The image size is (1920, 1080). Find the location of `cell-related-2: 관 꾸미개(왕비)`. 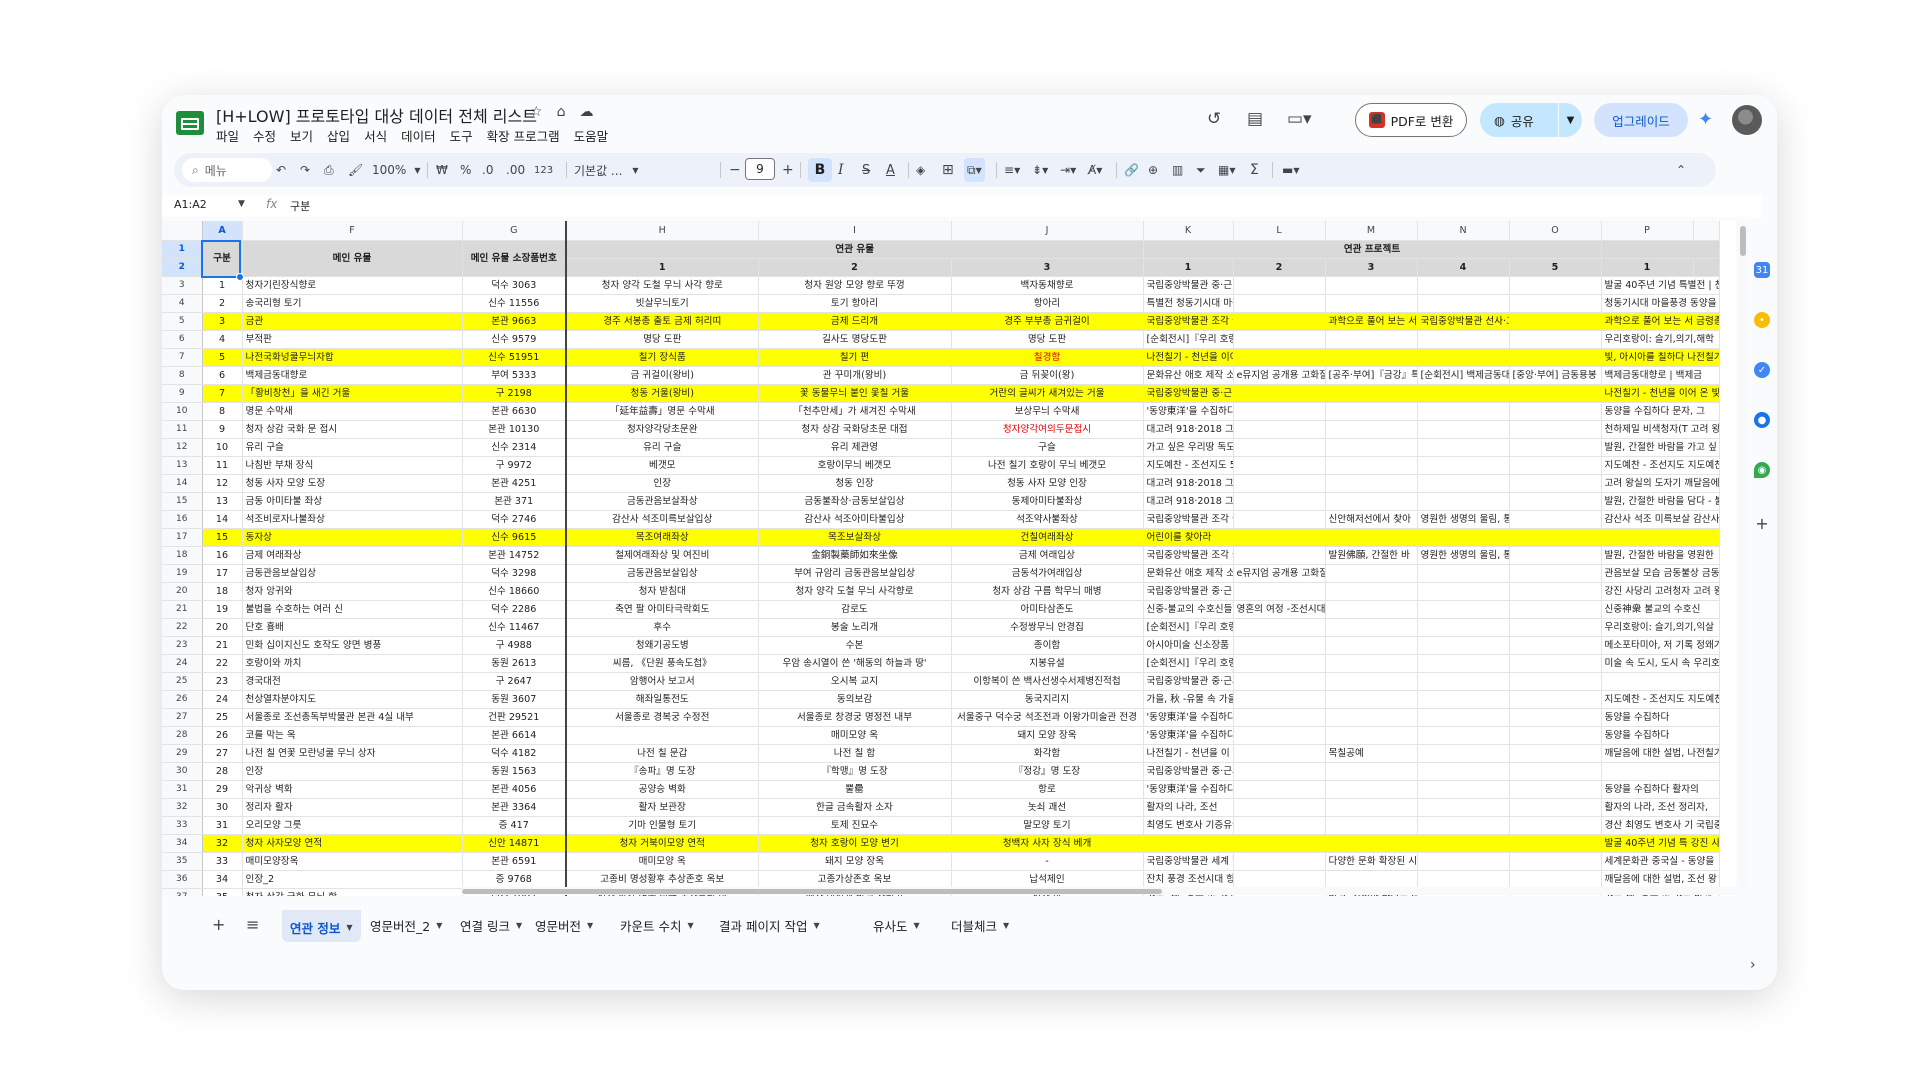

cell-related-2: 관 꾸미개(왕비) is located at coordinates (855, 375).